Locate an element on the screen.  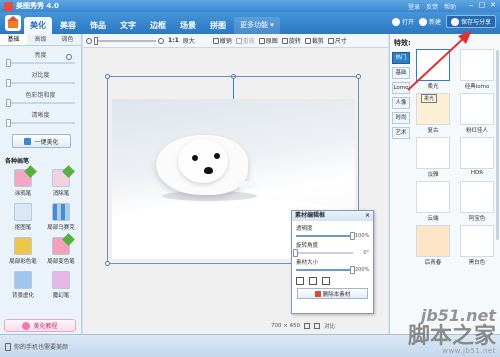
brightness-slider is located at coordinates (40, 63).